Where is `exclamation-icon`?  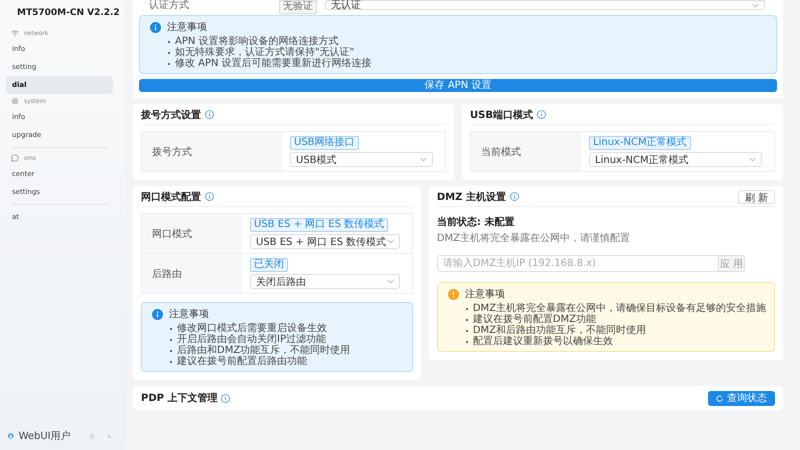 exclamation-icon is located at coordinates (453, 294).